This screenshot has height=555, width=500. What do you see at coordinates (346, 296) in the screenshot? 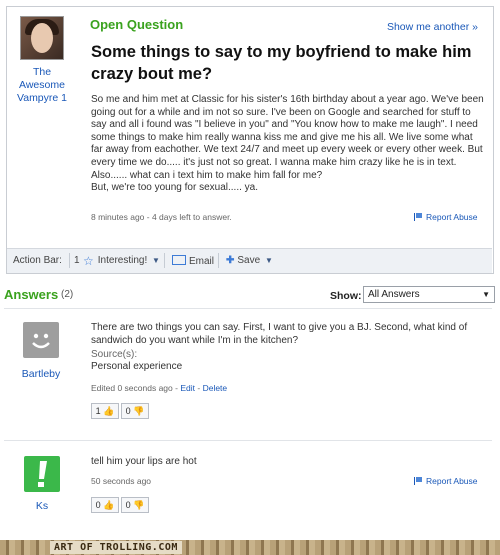
I see `show-filter-label: Show:` at bounding box center [346, 296].